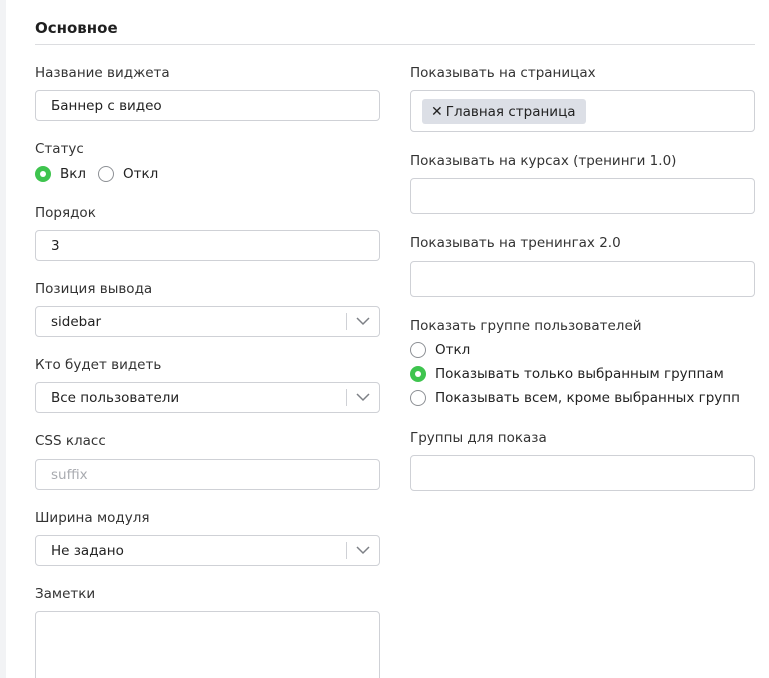 This screenshot has height=678, width=769. I want to click on section-title: Основное, so click(76, 28).